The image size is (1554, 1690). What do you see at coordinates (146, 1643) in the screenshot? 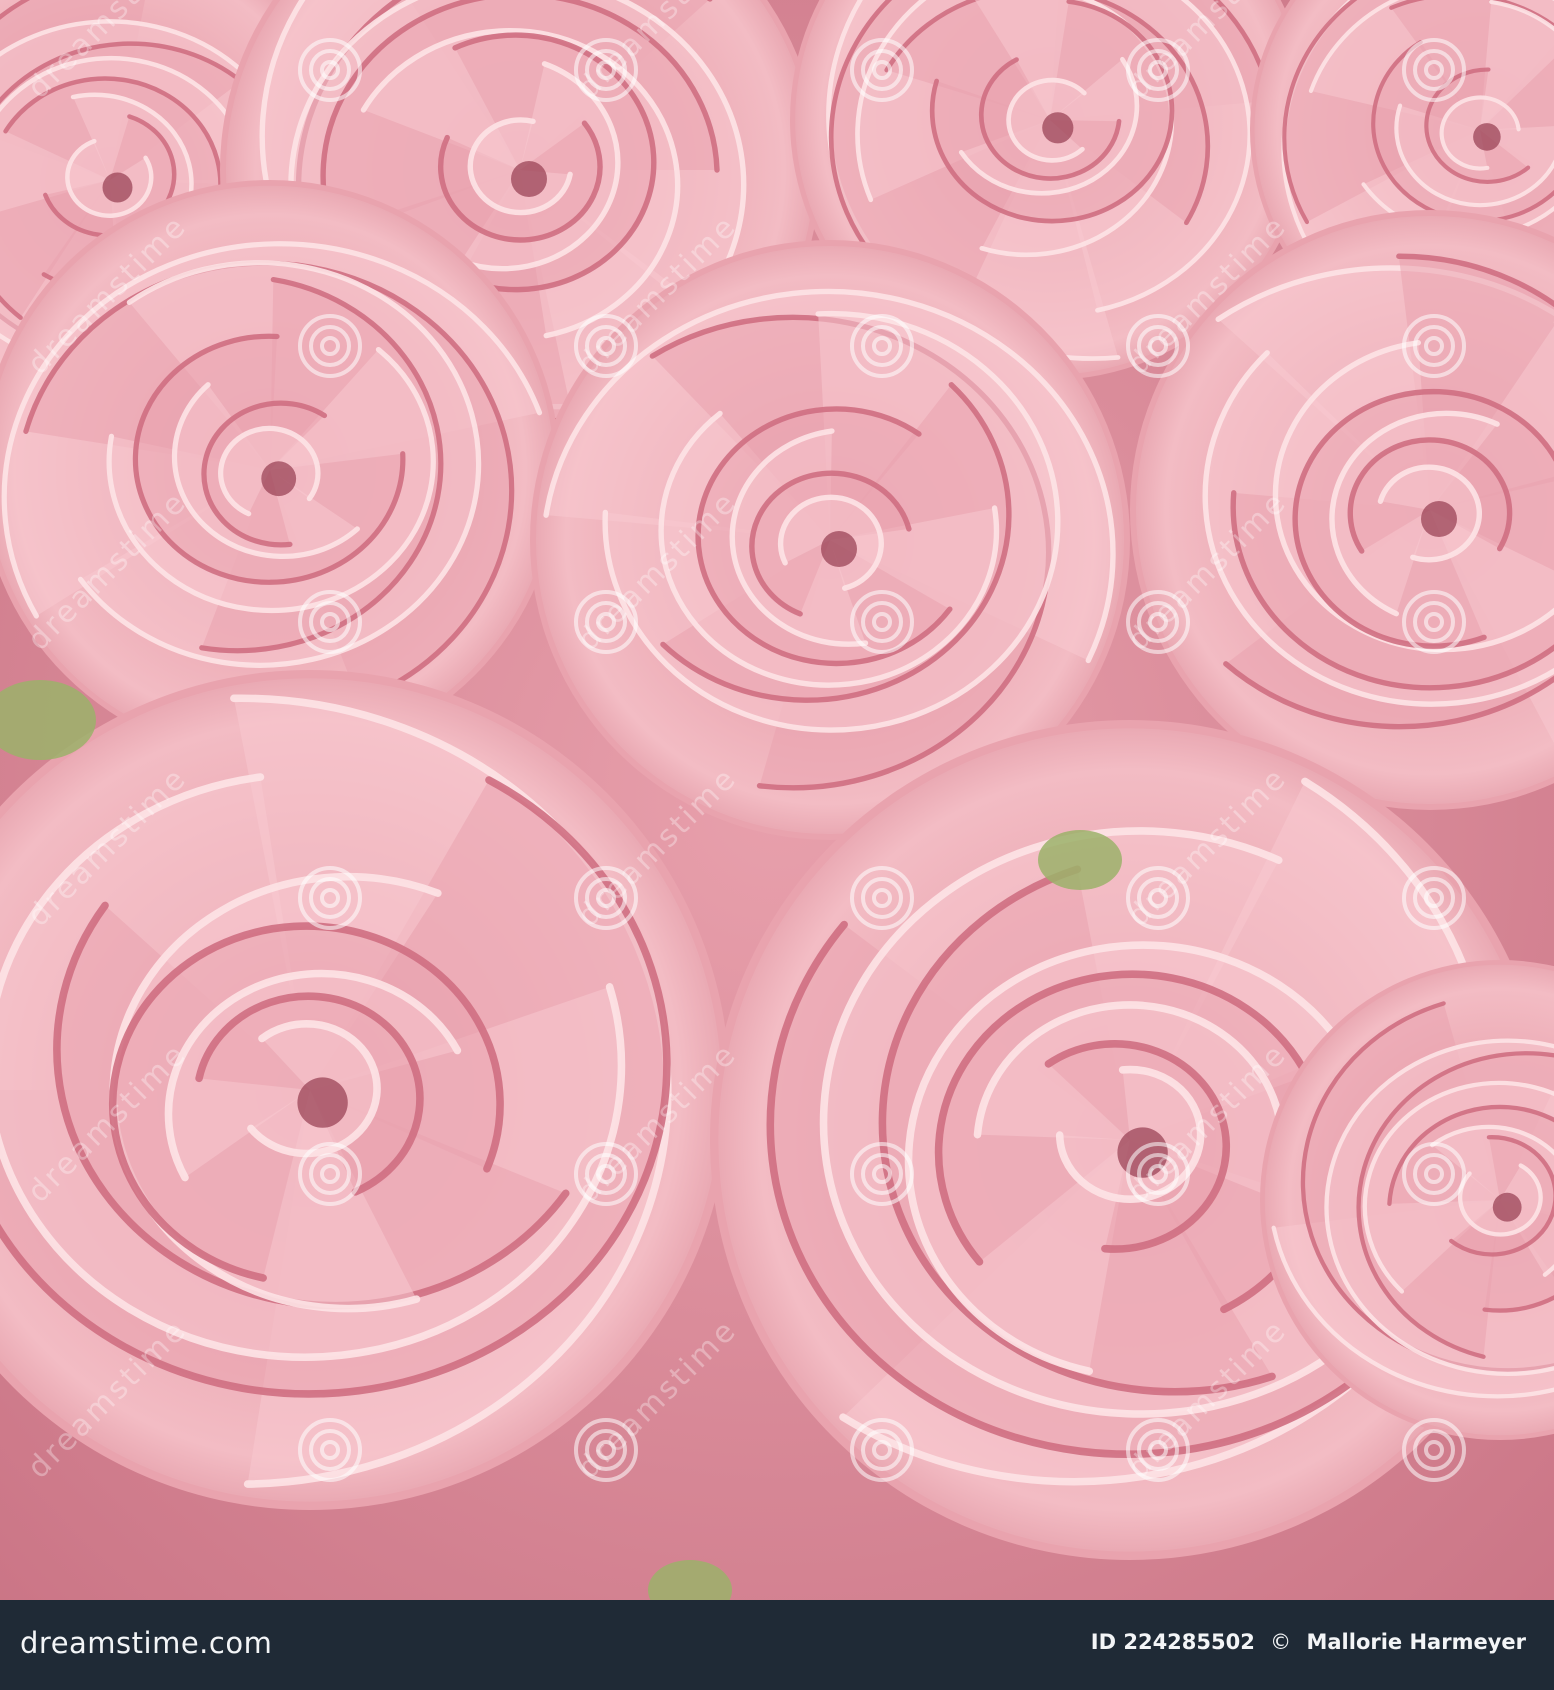
I see `brand-name: dreamstime.com` at bounding box center [146, 1643].